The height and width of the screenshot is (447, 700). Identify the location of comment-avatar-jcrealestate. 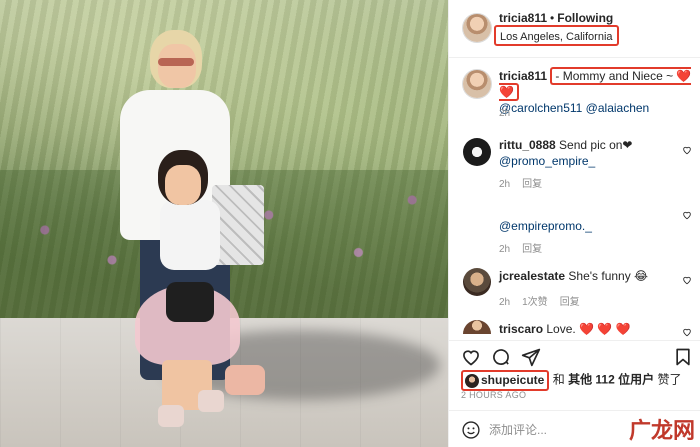
(477, 282).